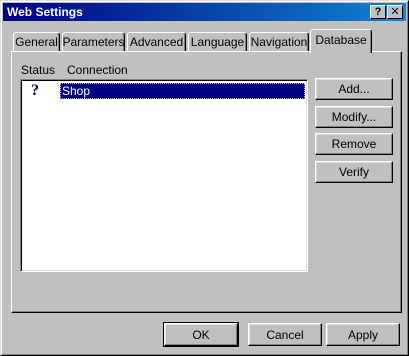 The image size is (409, 356). I want to click on remove-button: Remove, so click(354, 144).